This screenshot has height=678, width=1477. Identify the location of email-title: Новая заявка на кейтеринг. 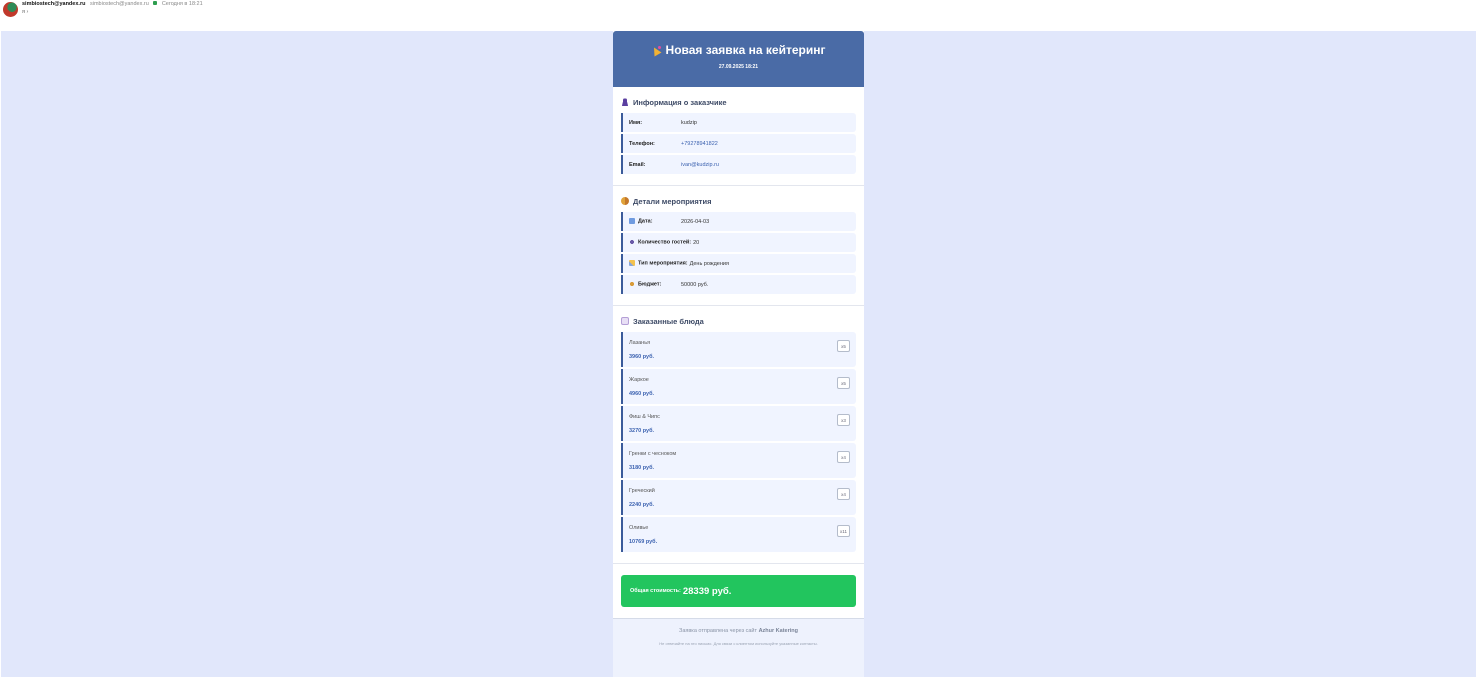
(738, 50).